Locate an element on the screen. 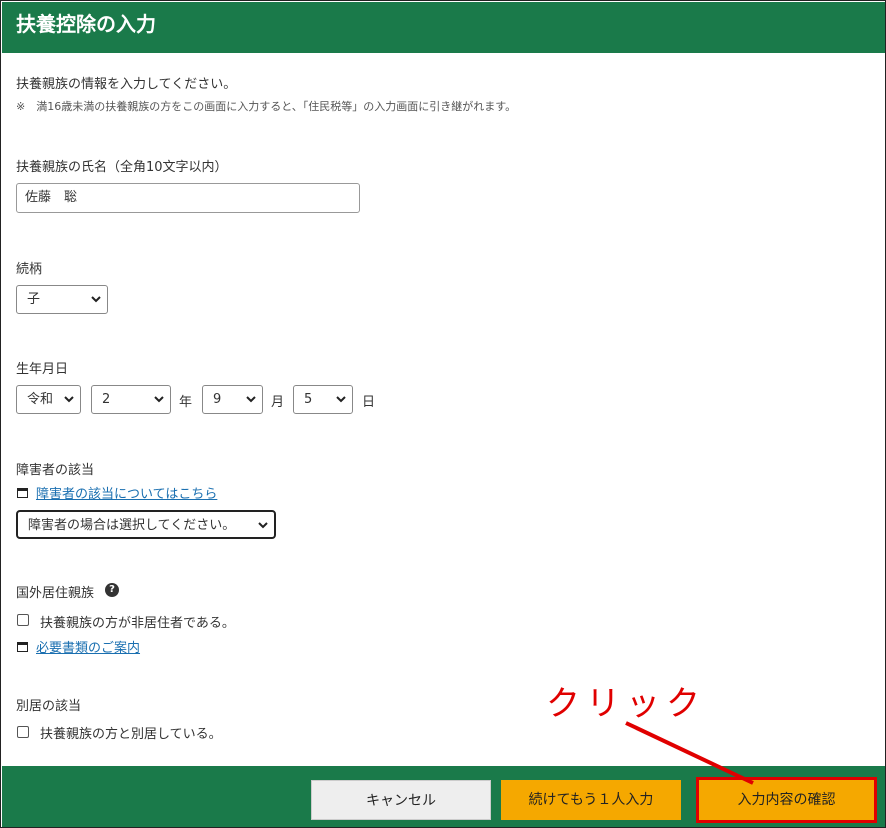 This screenshot has width=886, height=828. year-select-value: 2 is located at coordinates (106, 399).